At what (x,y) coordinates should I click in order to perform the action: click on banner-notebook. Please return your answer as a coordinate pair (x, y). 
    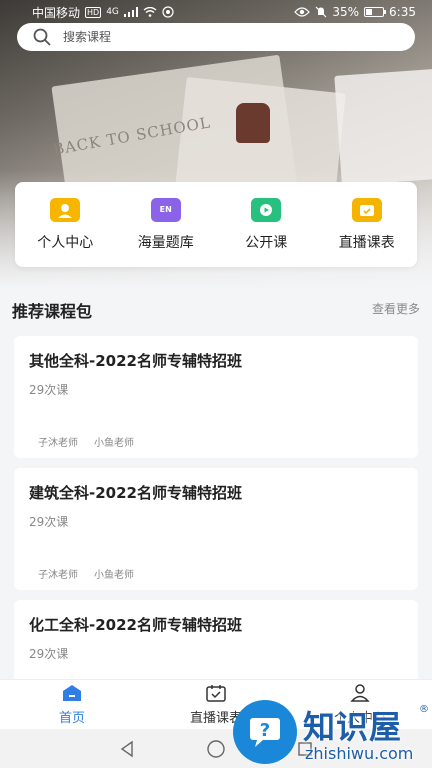
    Looking at the image, I should click on (383, 127).